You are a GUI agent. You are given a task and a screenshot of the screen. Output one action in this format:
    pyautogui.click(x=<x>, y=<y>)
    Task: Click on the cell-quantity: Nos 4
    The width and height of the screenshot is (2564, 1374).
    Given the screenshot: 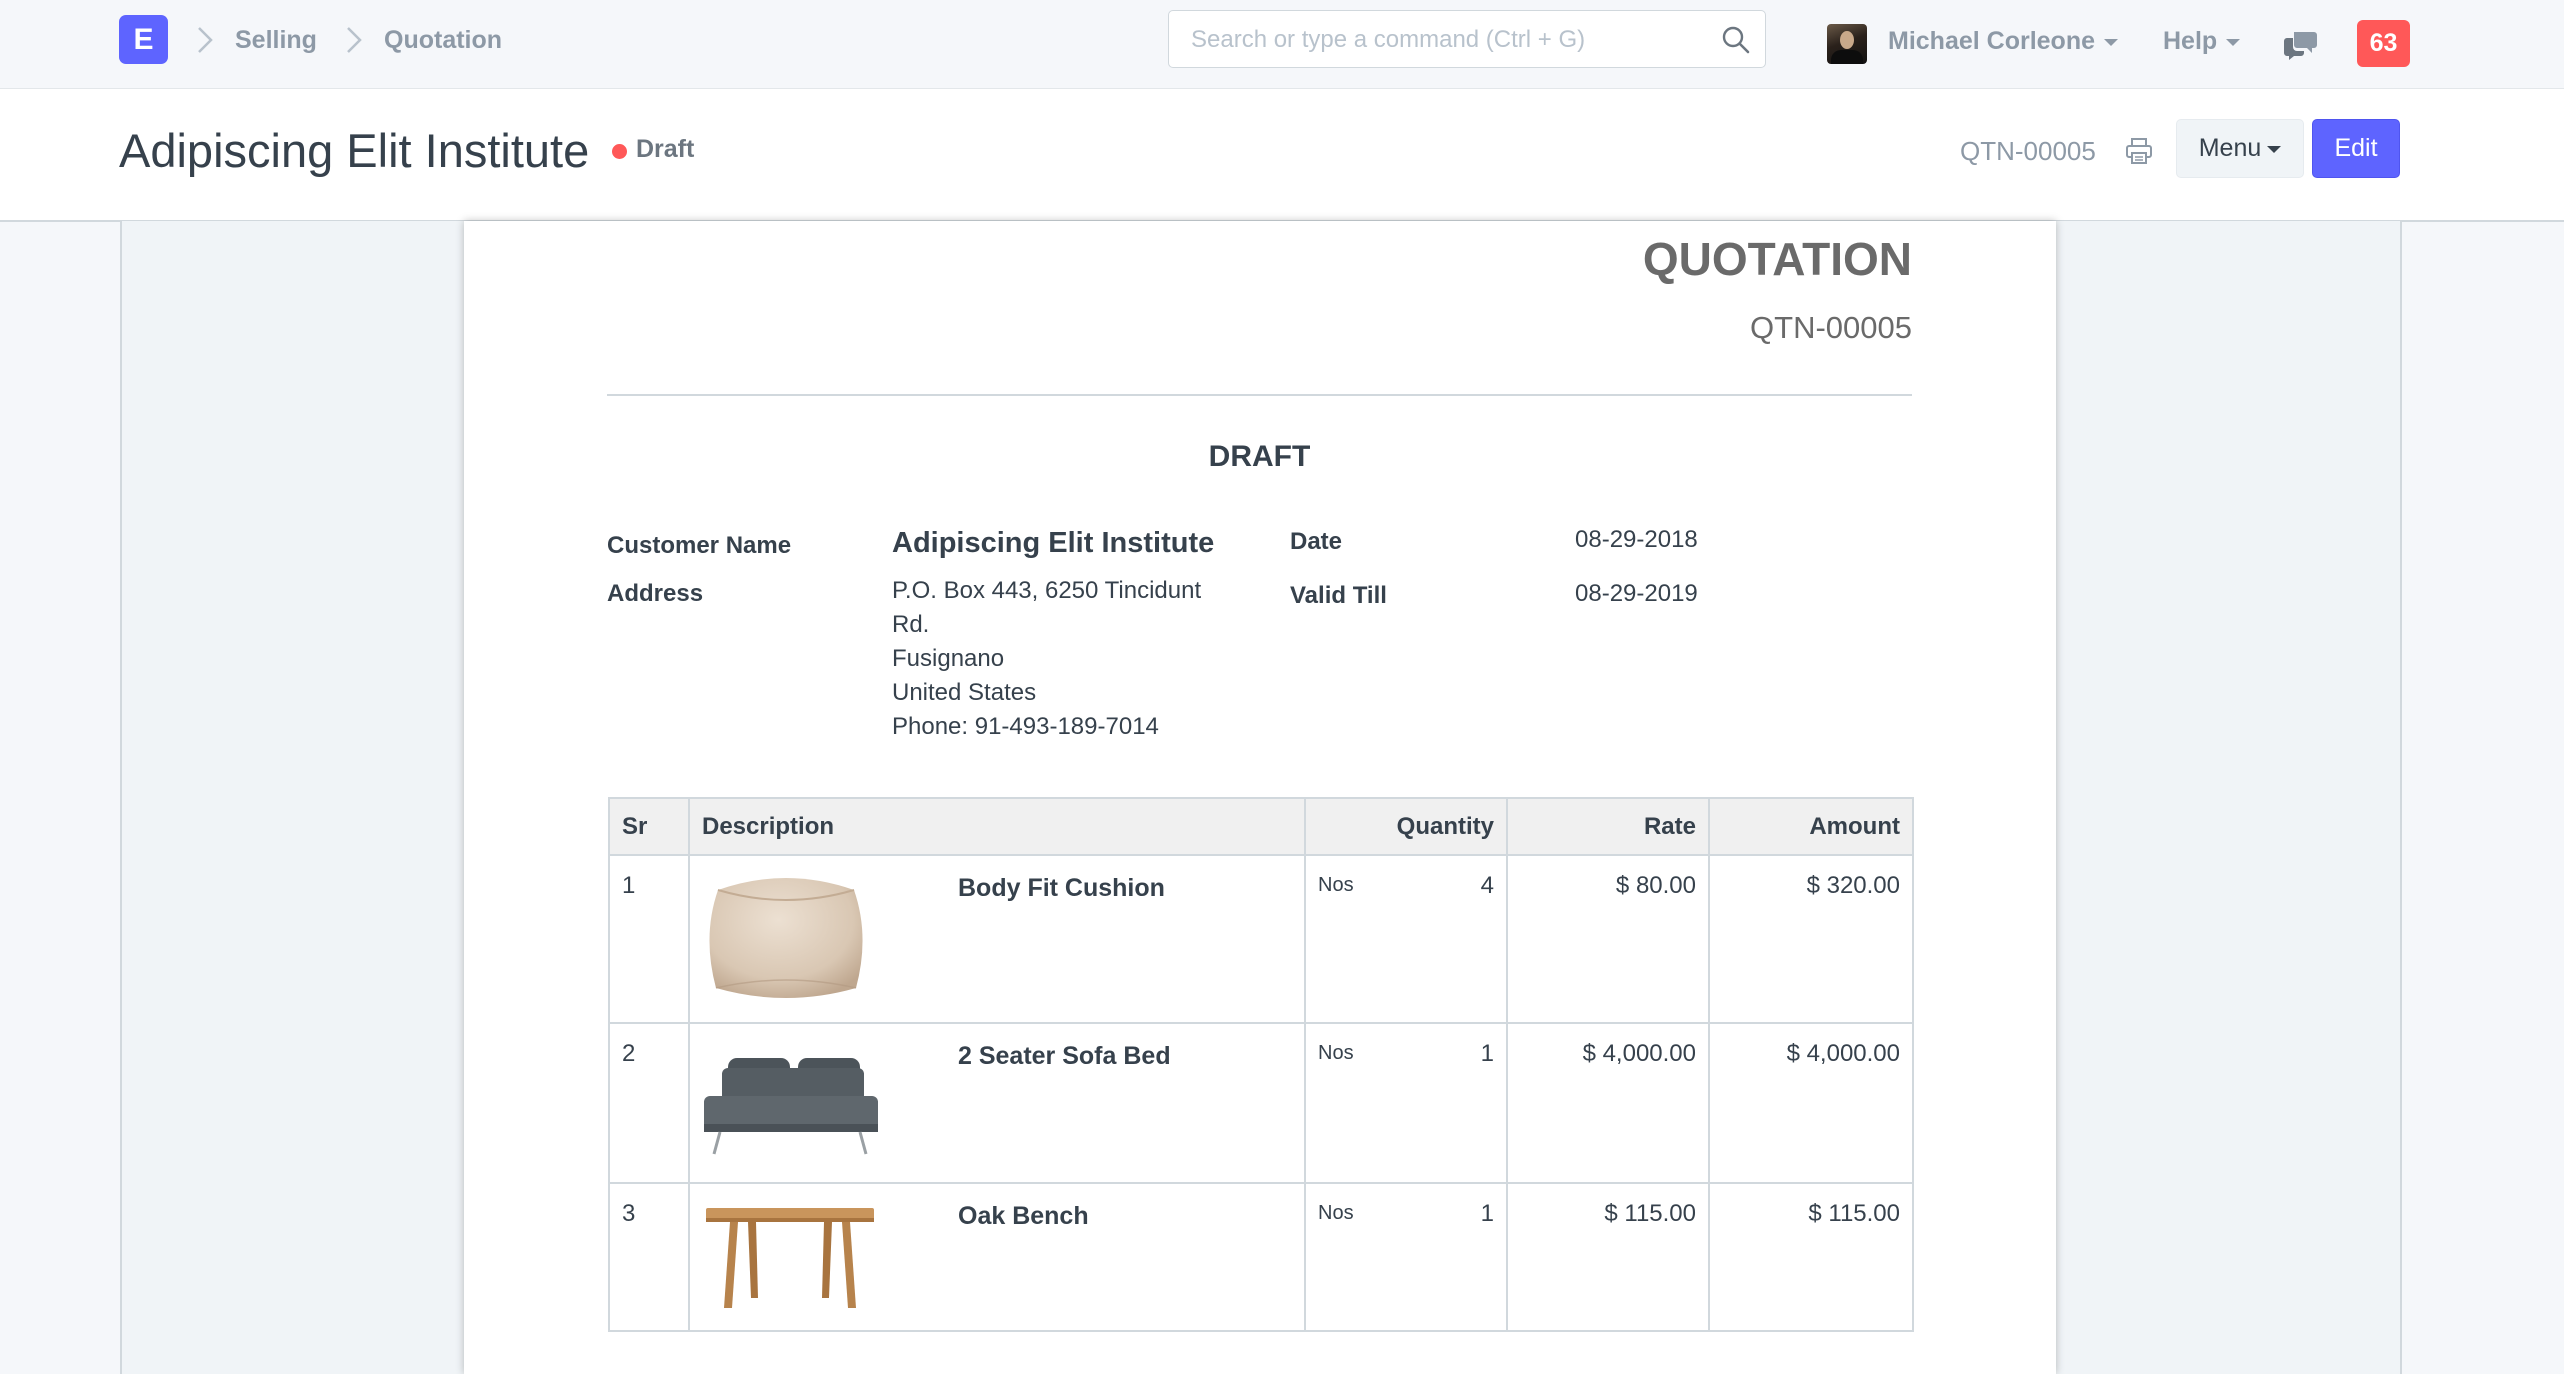 What is the action you would take?
    pyautogui.click(x=1406, y=939)
    